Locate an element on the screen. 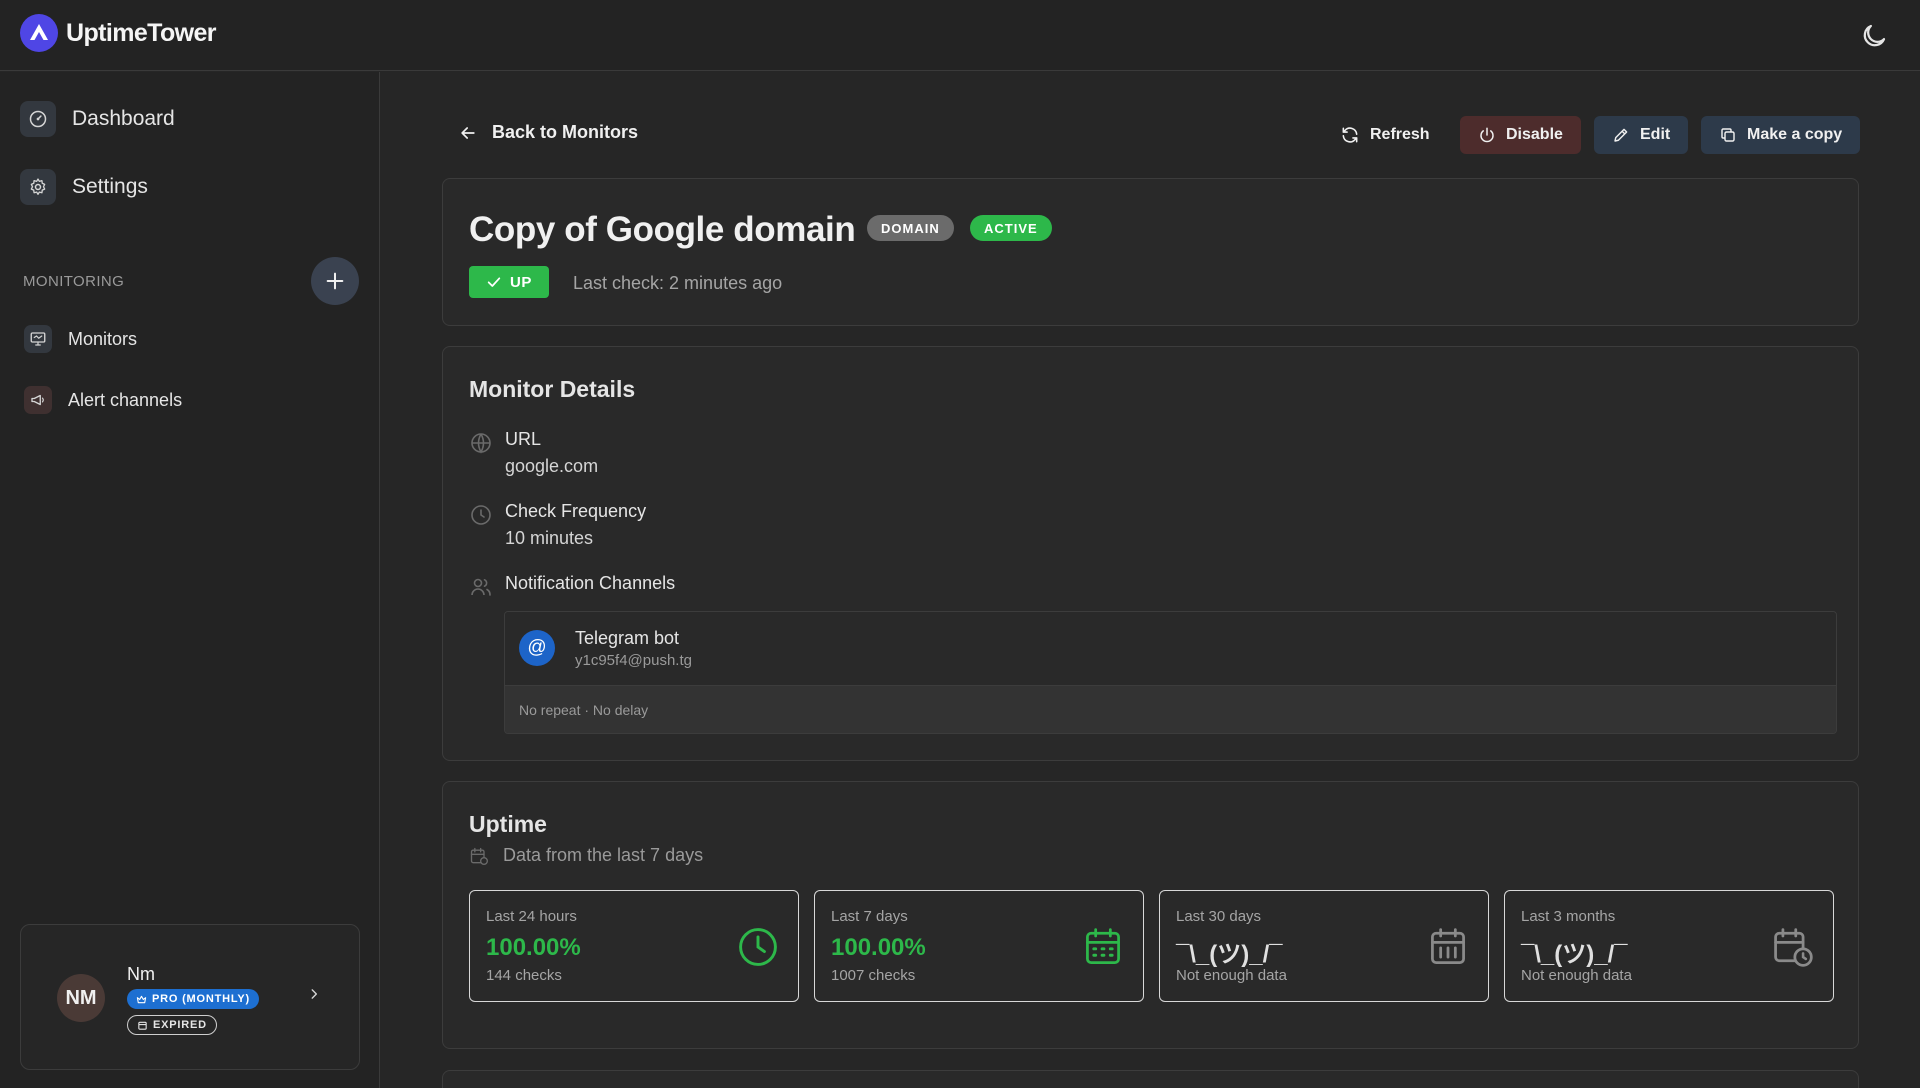 This screenshot has width=1920, height=1088. edit-label: Edit is located at coordinates (1655, 134).